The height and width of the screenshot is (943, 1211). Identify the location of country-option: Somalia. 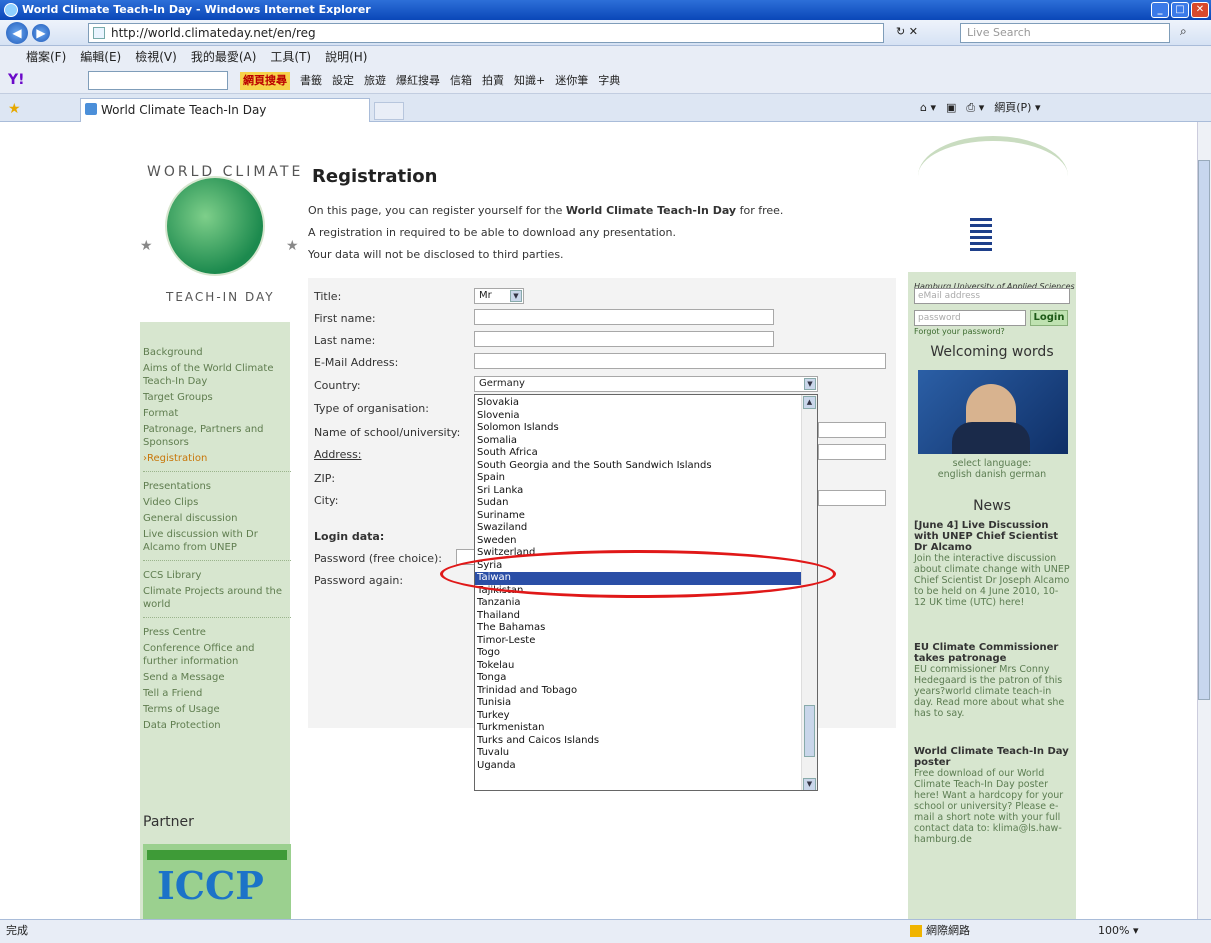
(639, 441).